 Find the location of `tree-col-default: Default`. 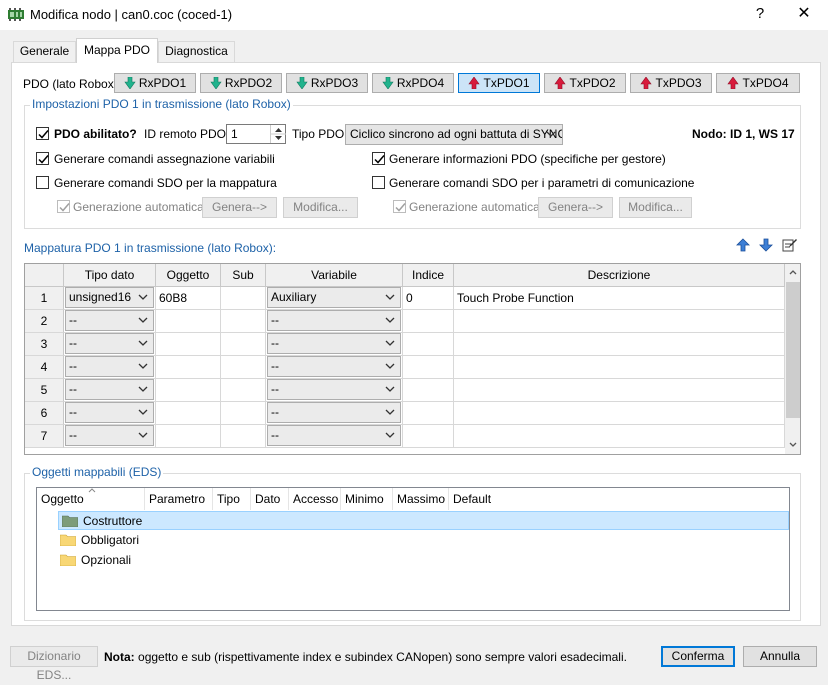

tree-col-default: Default is located at coordinates (479, 499).